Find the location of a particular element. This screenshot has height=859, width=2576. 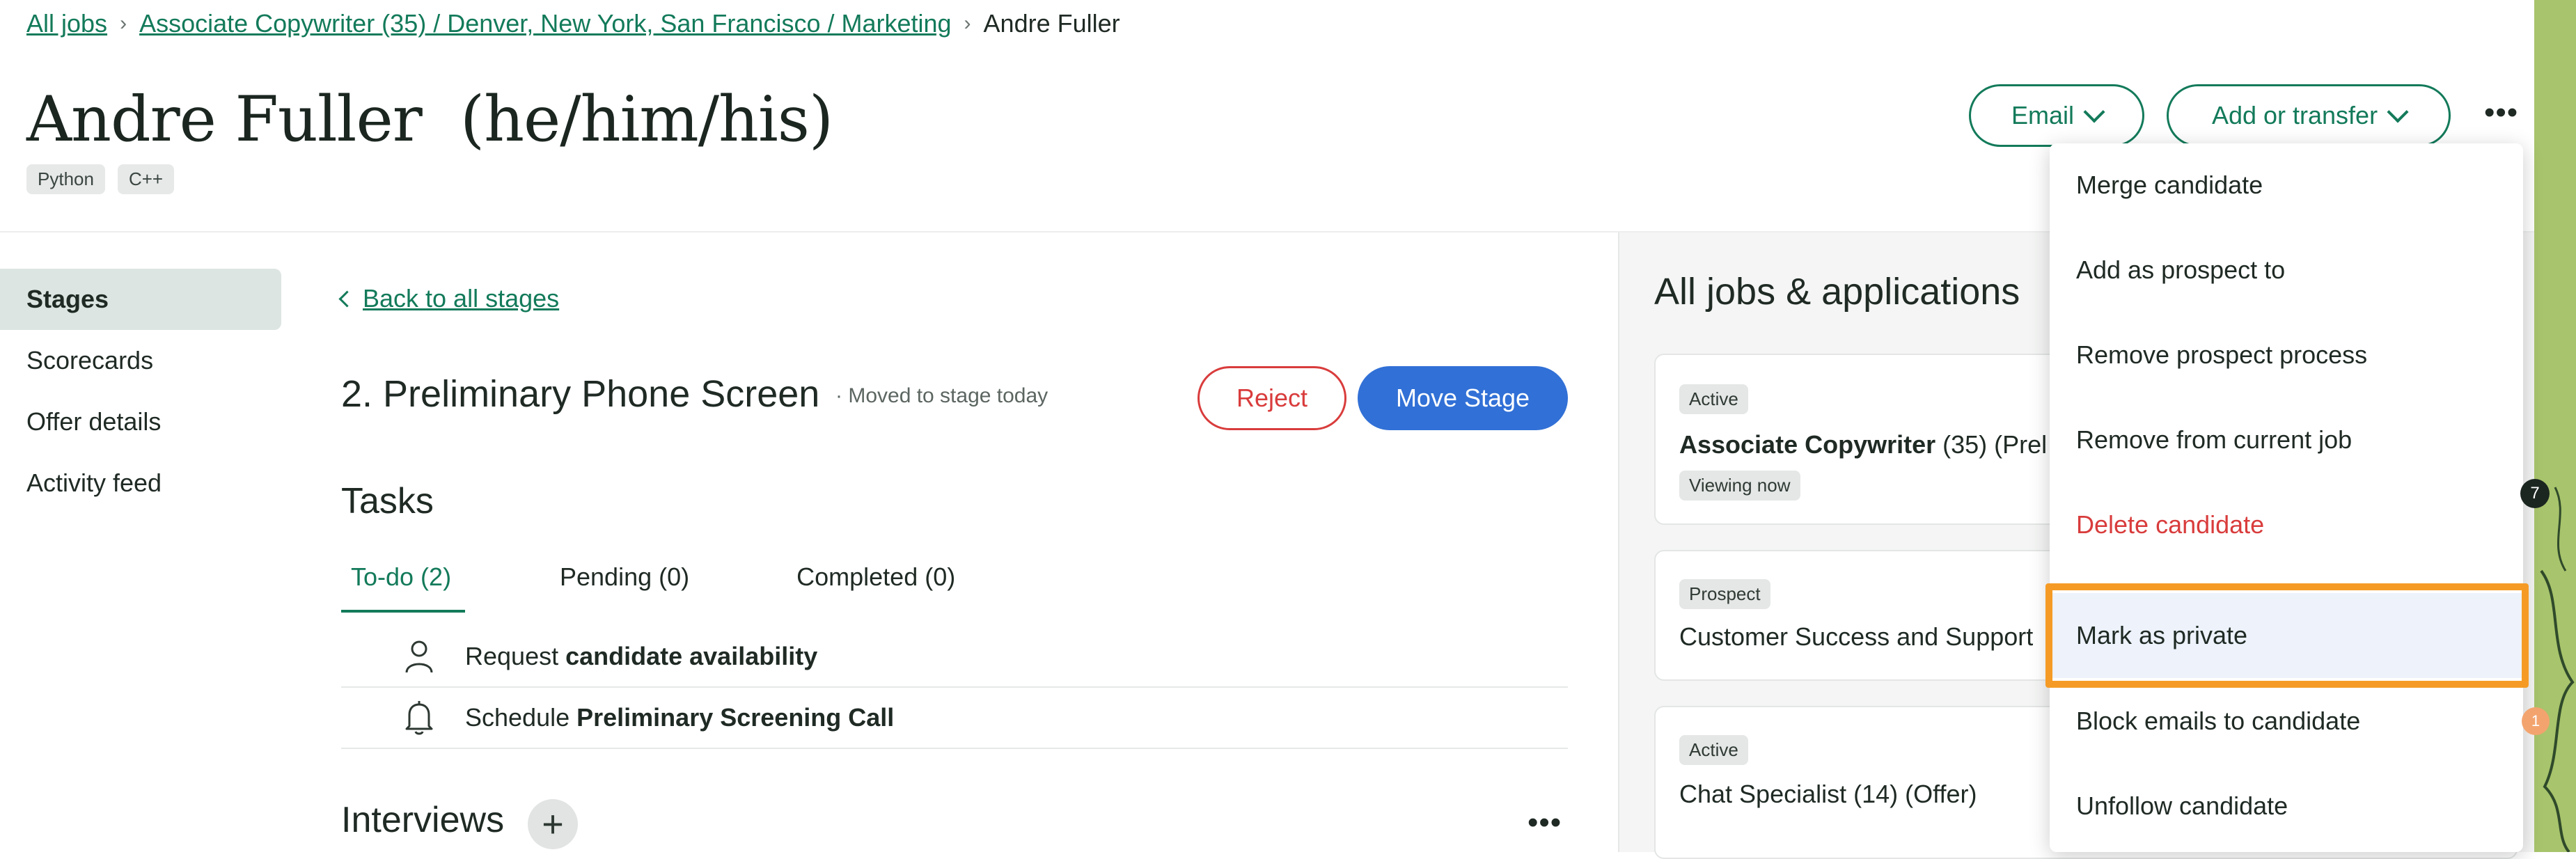

stage-moved-note: · Moved to stage today is located at coordinates (941, 396).